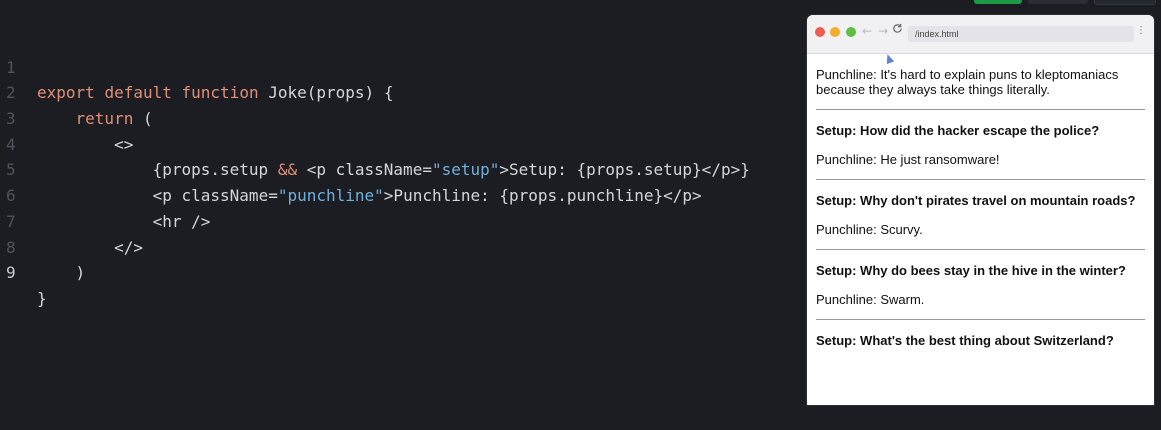 The image size is (1161, 430). I want to click on reload-icon, so click(897, 30).